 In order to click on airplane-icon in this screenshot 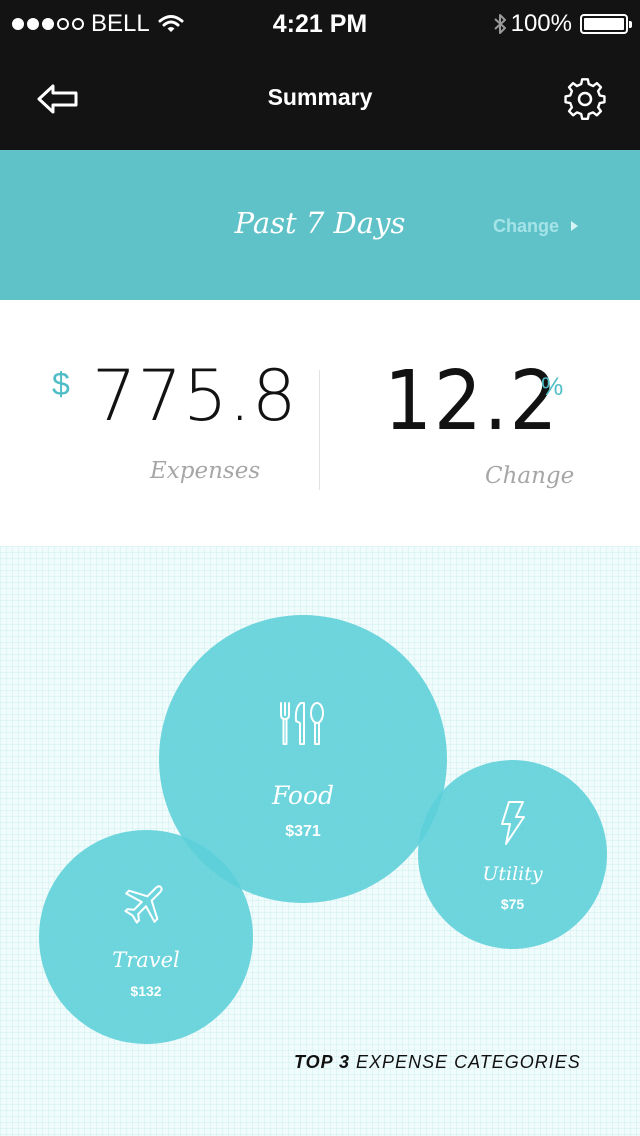, I will do `click(143, 904)`.